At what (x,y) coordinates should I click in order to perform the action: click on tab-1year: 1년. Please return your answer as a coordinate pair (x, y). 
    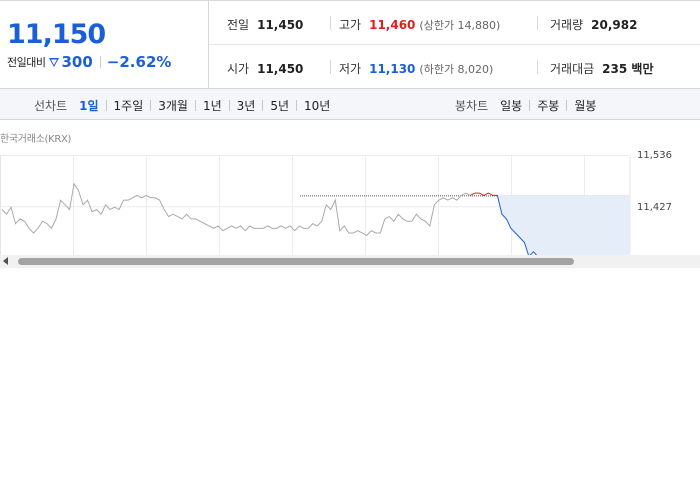
    Looking at the image, I should click on (212, 105).